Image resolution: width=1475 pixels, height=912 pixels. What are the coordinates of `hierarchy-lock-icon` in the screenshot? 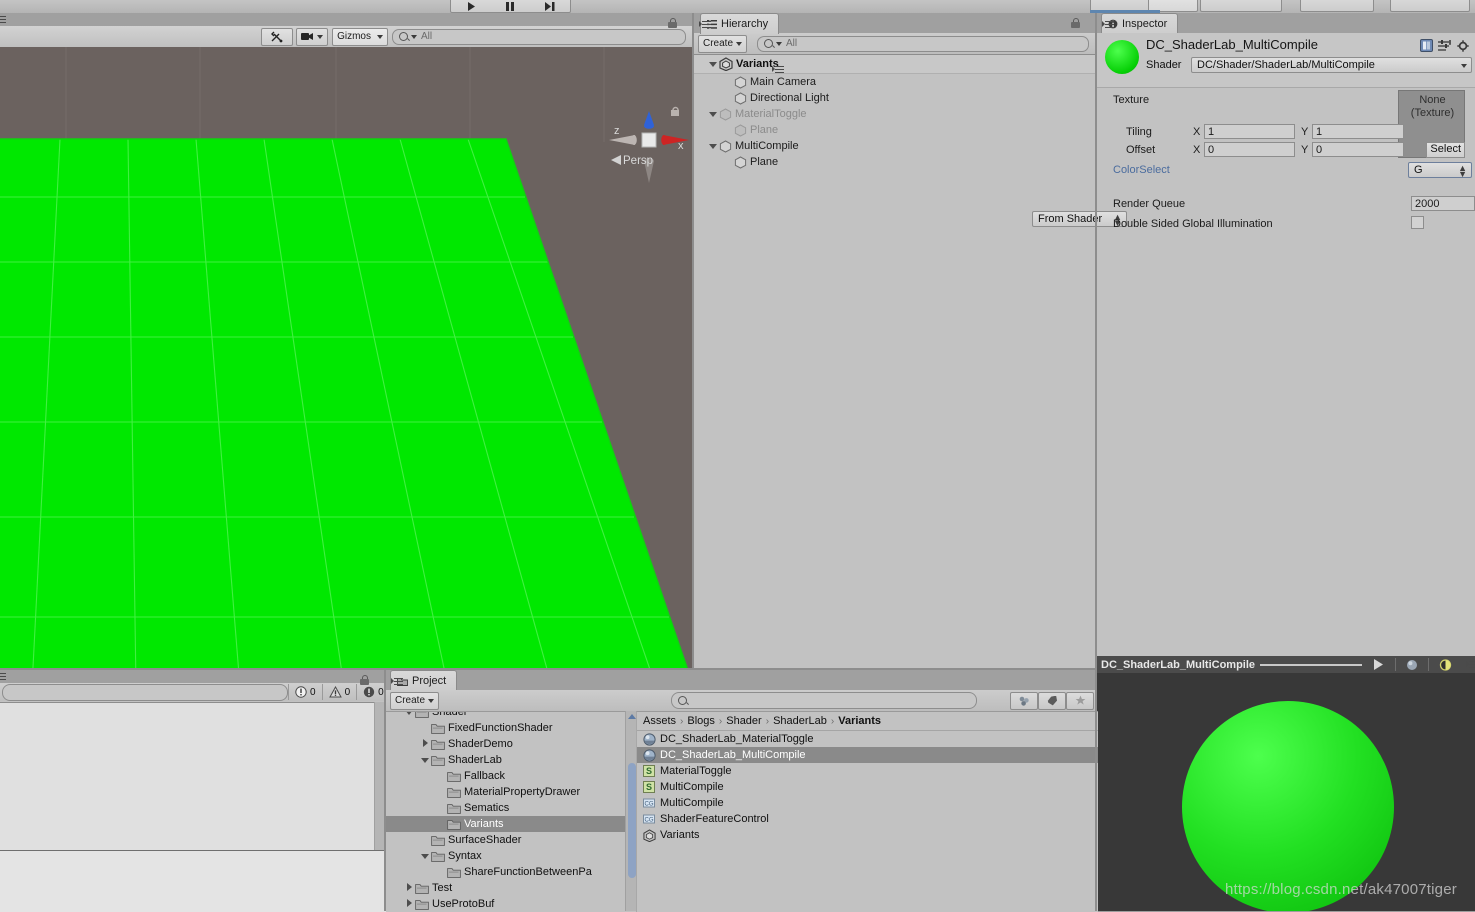 It's located at (672, 23).